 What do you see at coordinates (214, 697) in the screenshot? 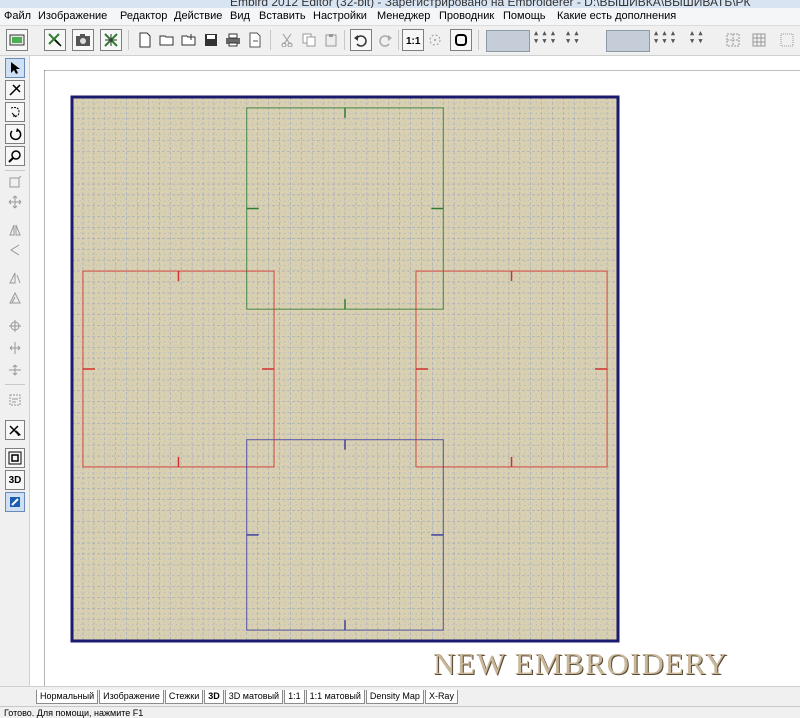
I see `tab-3d: 3D` at bounding box center [214, 697].